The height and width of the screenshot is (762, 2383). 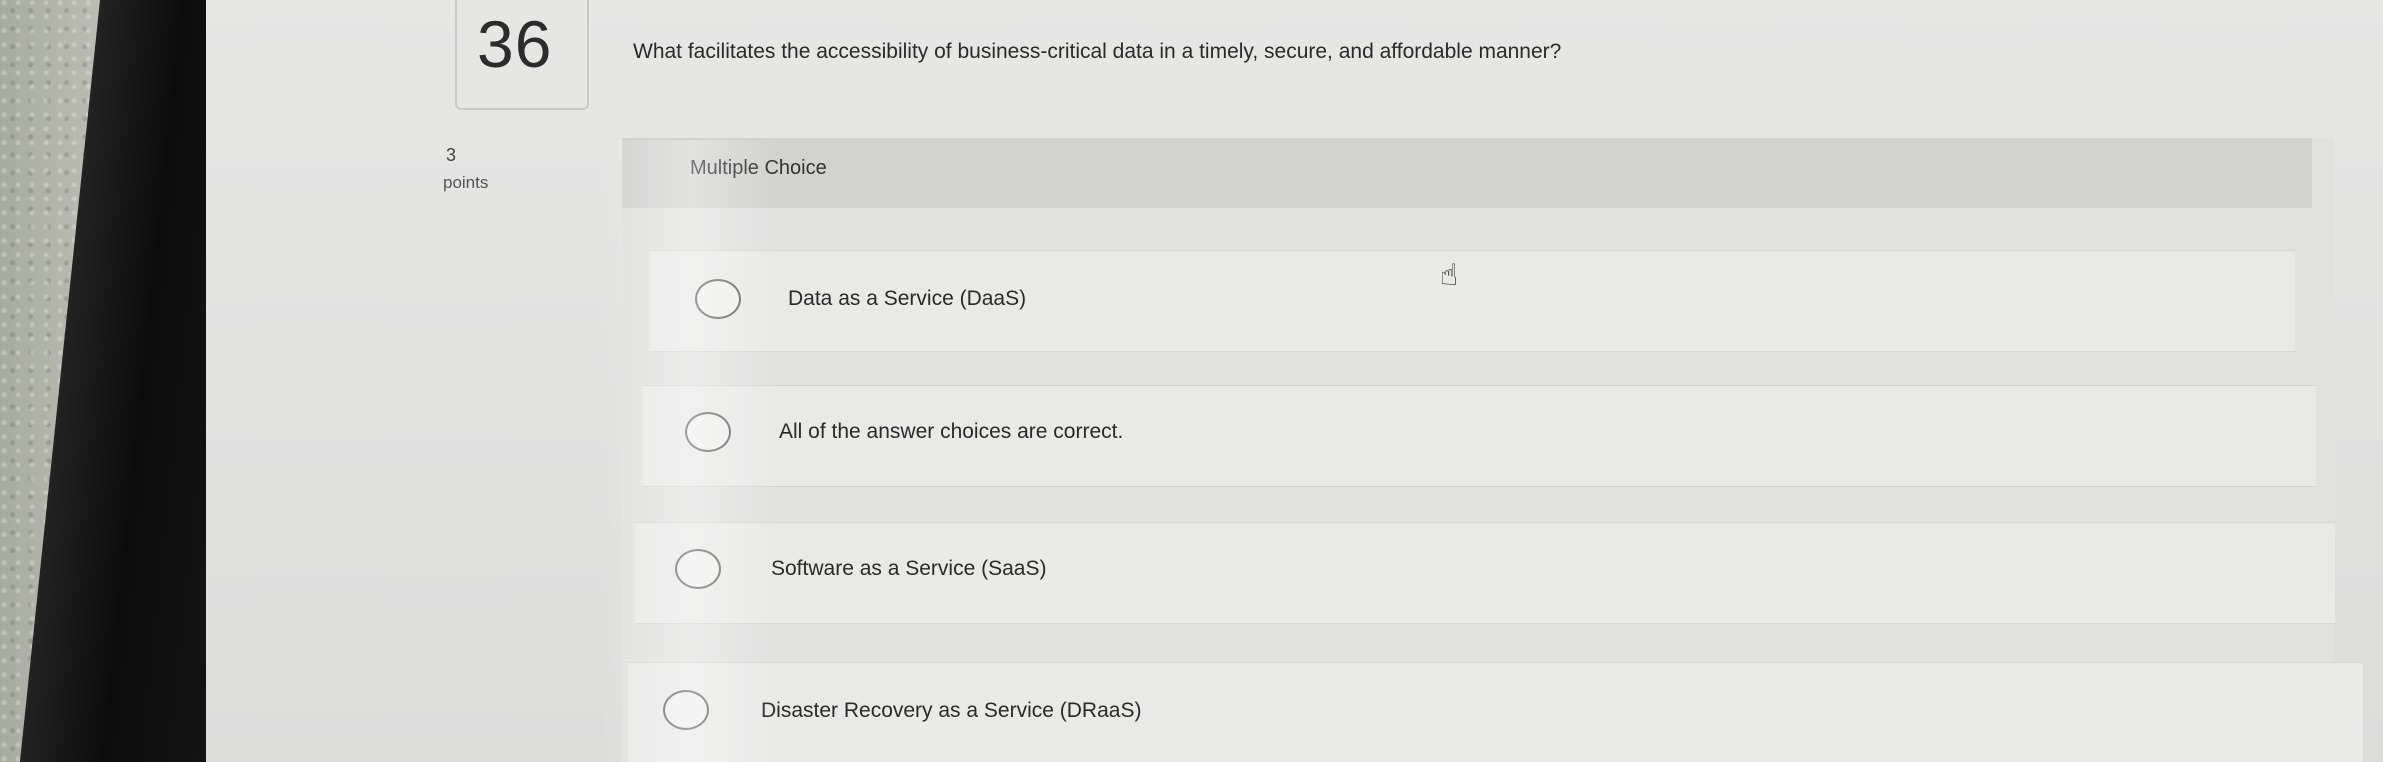 I want to click on answer-type-label: Multiple Choice, so click(x=758, y=168).